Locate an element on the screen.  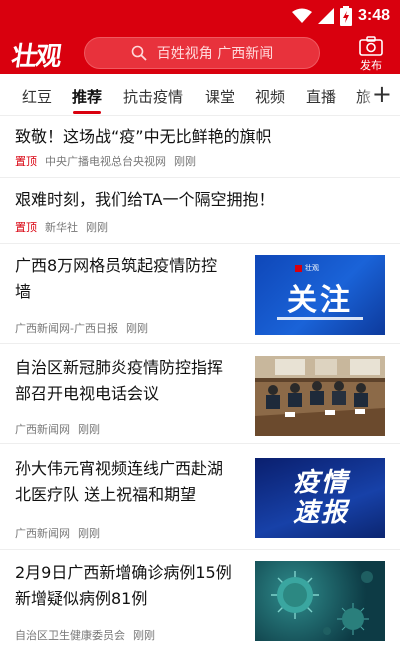
news-item-1: 致敬！这场战“疫”中无比鲜艳的旗帜 置顶 中央广播电视总台央视网 刚刚 is located at coordinates (200, 147).